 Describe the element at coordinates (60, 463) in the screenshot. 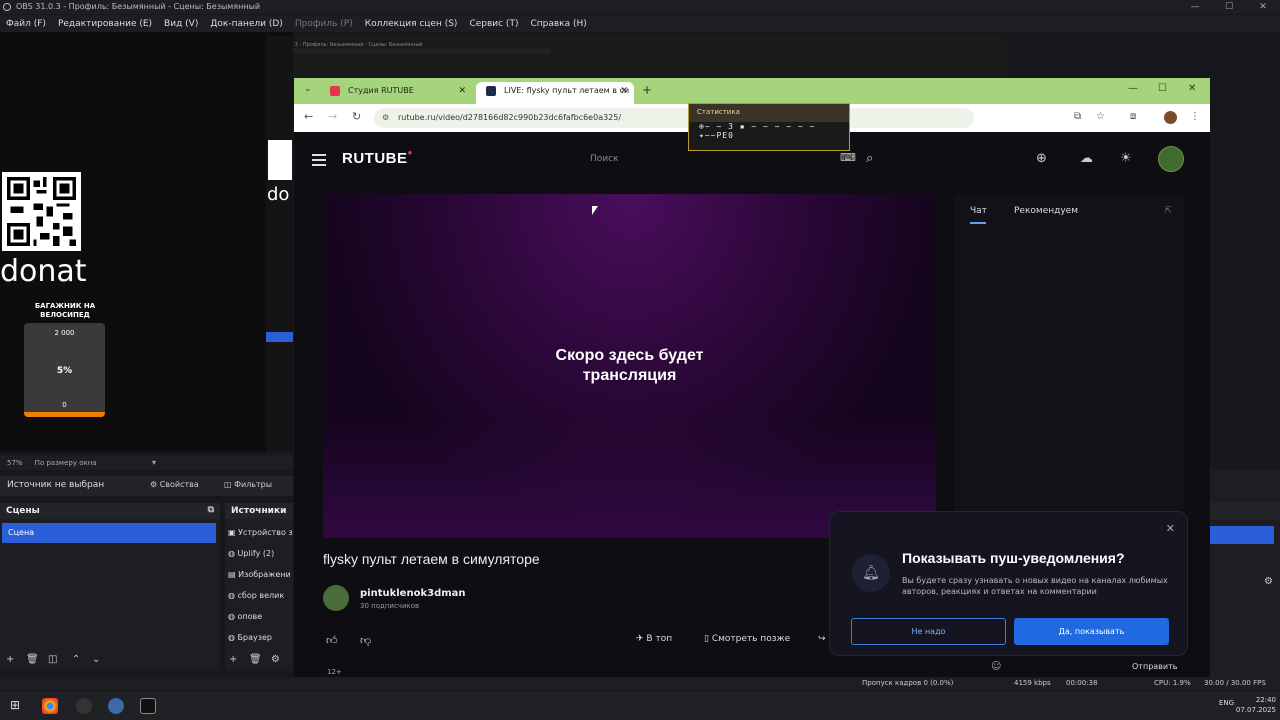

I see `zoom-mode: По размеру окна` at that location.